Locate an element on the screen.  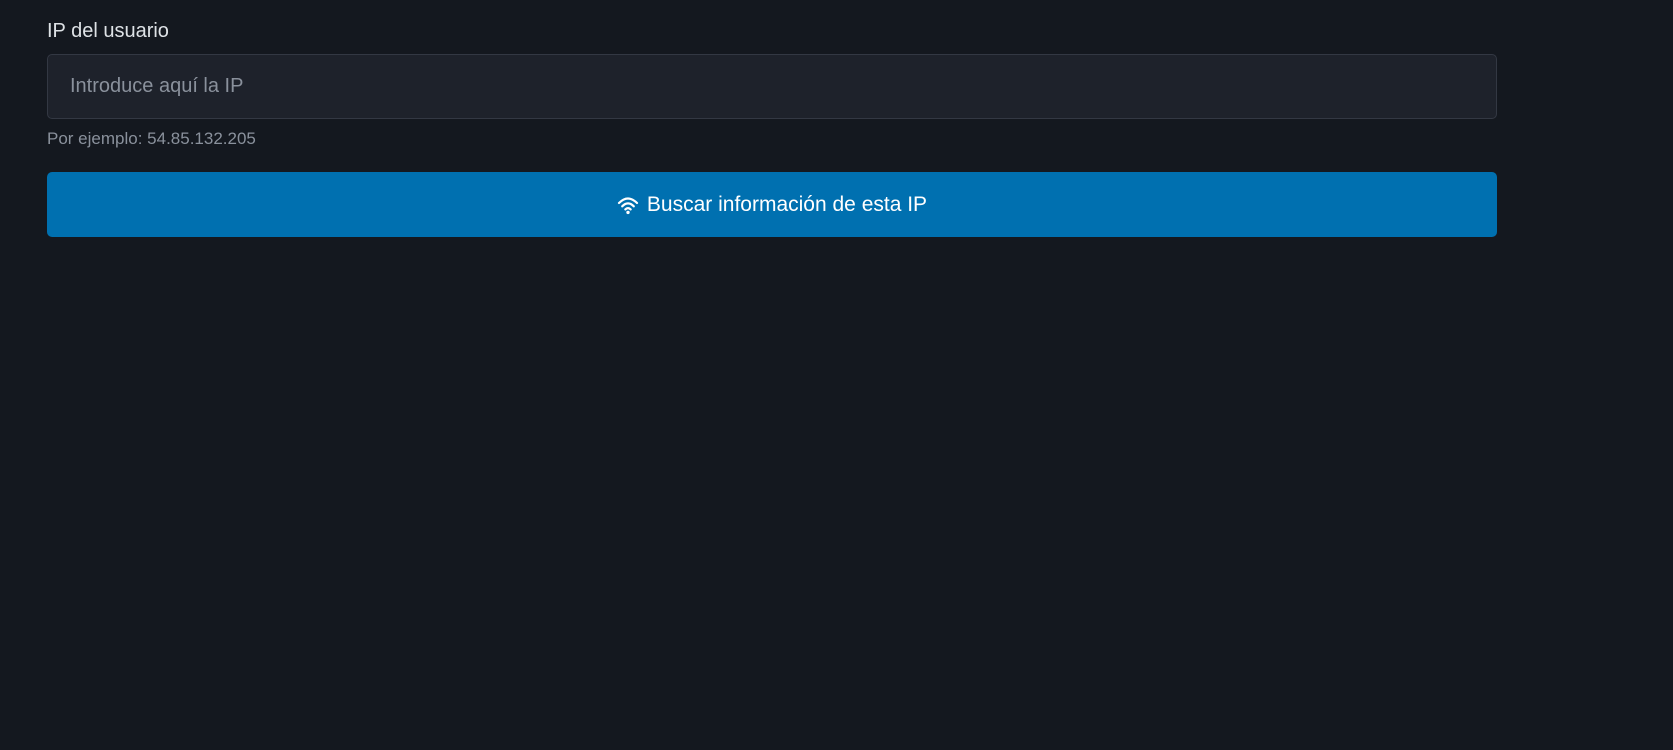
search-ip-button: Buscar información de esta IP is located at coordinates (772, 204).